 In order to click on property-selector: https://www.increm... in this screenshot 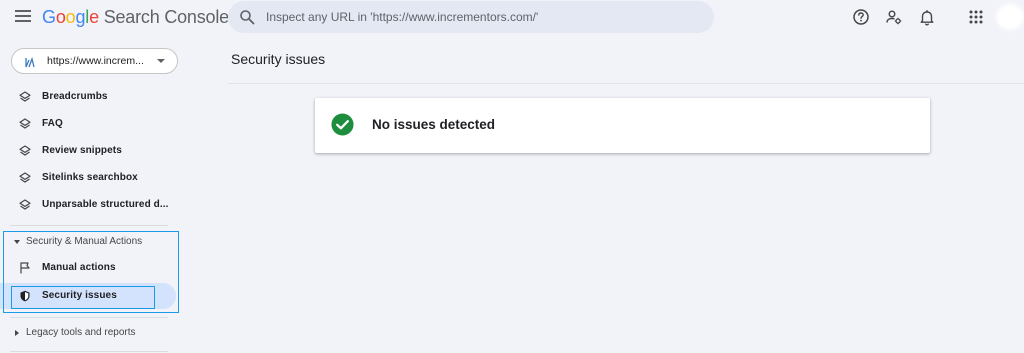, I will do `click(94, 61)`.